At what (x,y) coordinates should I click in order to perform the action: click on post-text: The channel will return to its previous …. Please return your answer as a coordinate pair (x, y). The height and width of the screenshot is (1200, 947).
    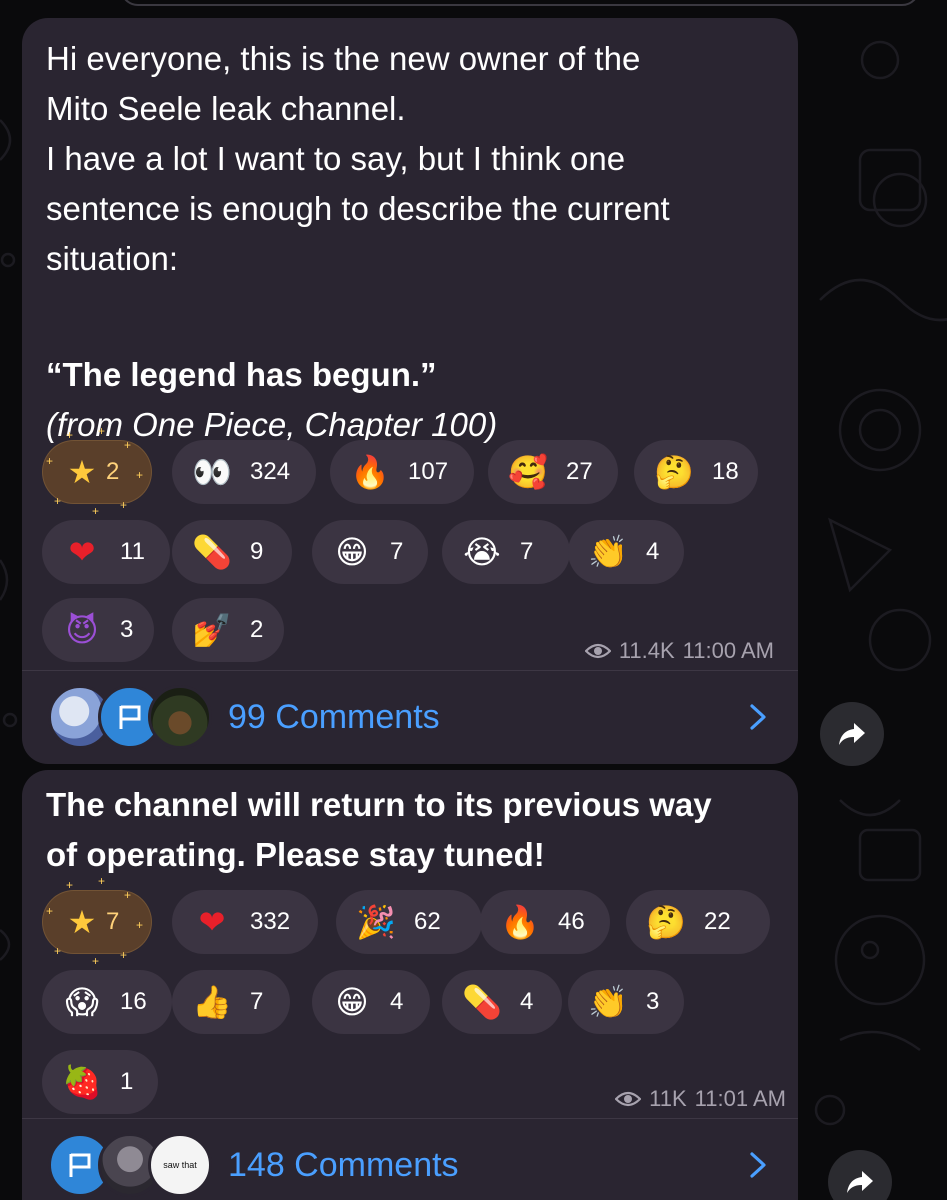
    Looking at the image, I should click on (379, 829).